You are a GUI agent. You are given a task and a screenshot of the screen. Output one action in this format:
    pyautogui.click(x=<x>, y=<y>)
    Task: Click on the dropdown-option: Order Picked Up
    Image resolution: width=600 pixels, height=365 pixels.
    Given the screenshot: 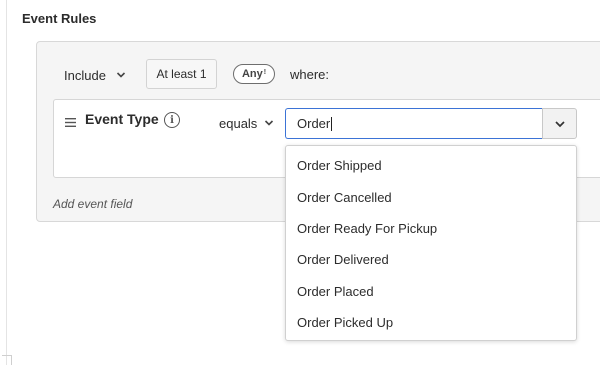 What is the action you would take?
    pyautogui.click(x=431, y=322)
    